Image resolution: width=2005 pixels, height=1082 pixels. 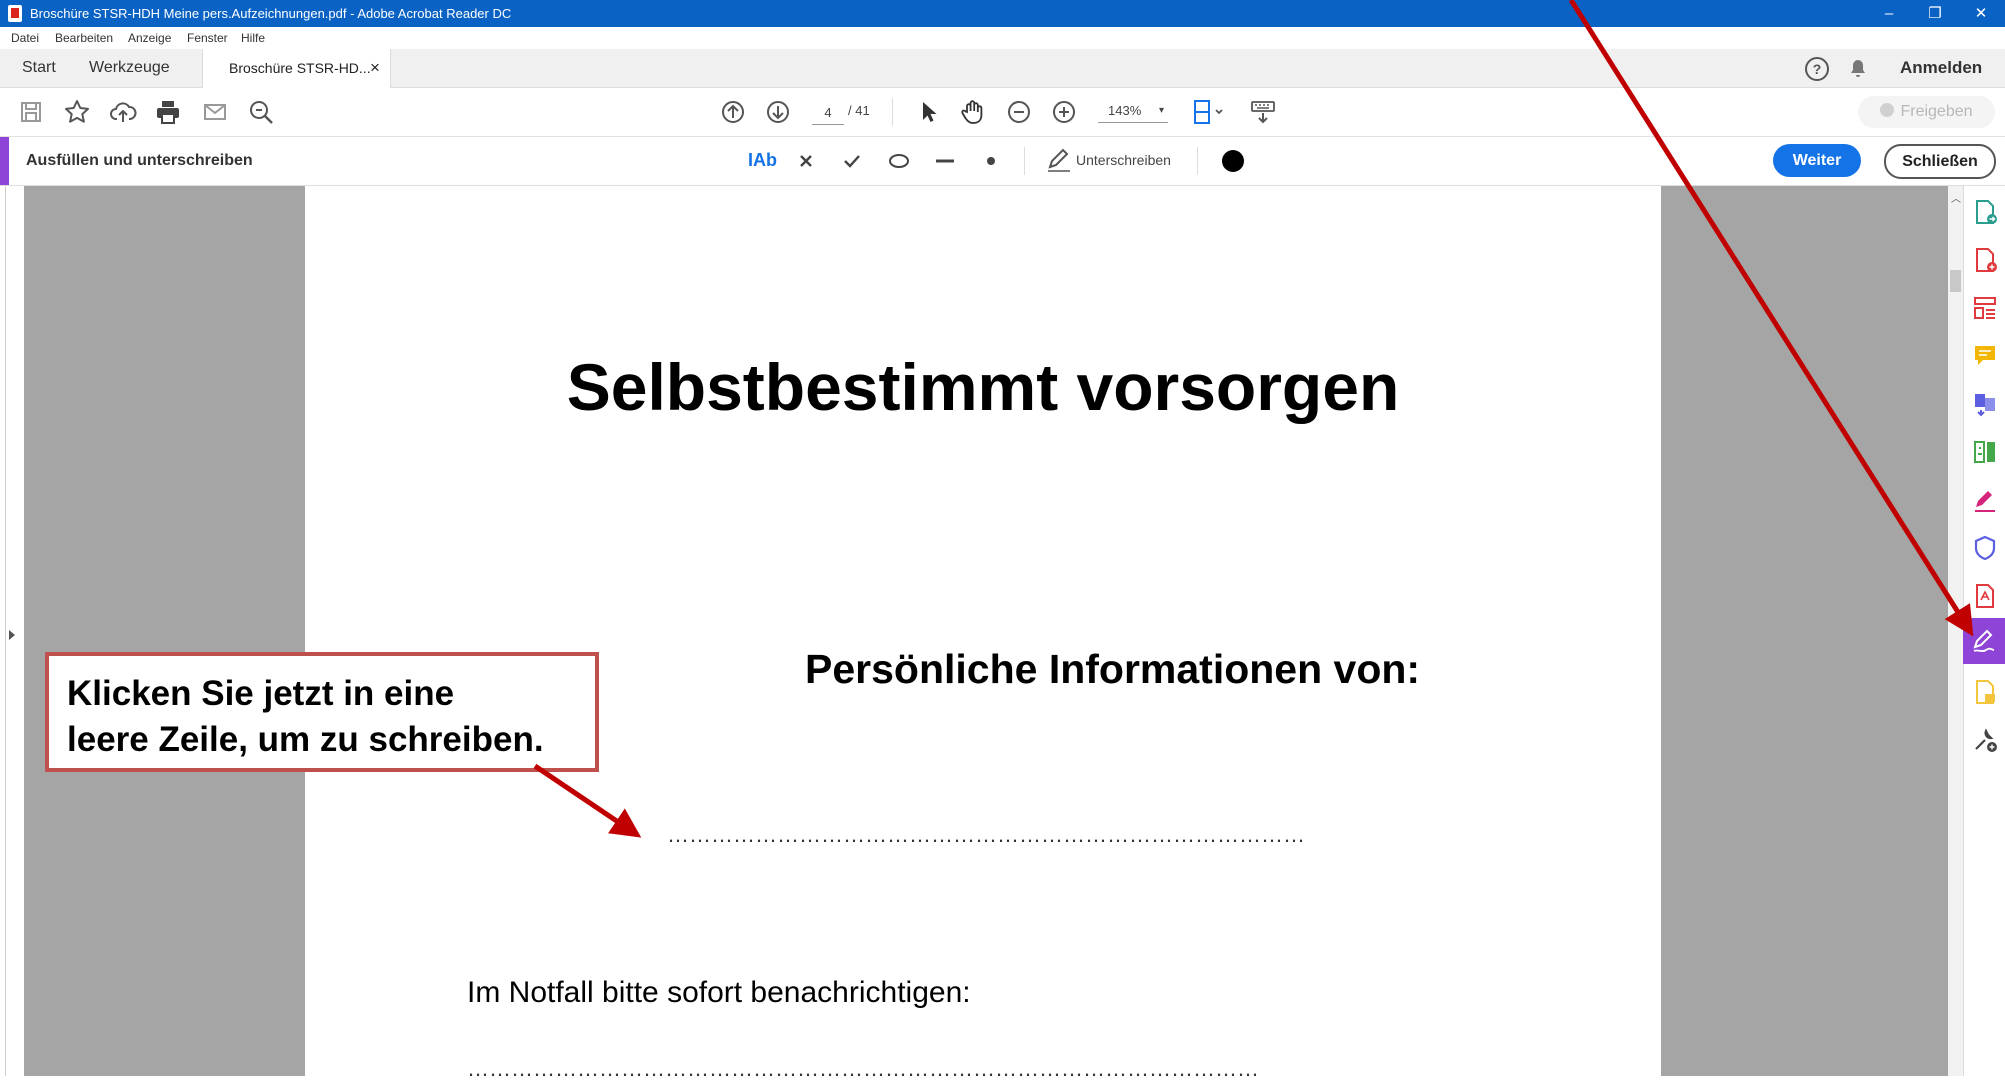 What do you see at coordinates (1771, 318) in the screenshot?
I see `fill-sign-pointer-arrow` at bounding box center [1771, 318].